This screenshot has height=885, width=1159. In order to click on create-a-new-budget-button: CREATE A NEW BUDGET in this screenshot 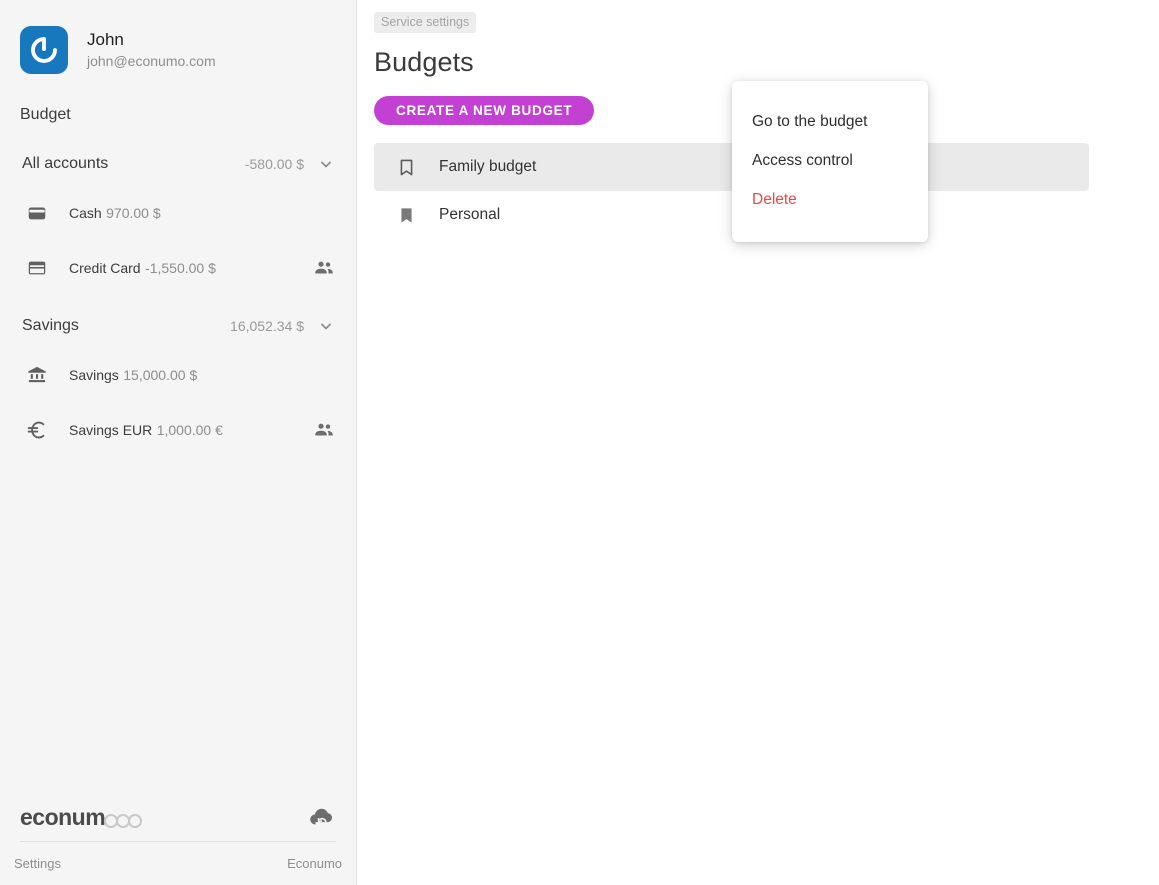, I will do `click(484, 110)`.